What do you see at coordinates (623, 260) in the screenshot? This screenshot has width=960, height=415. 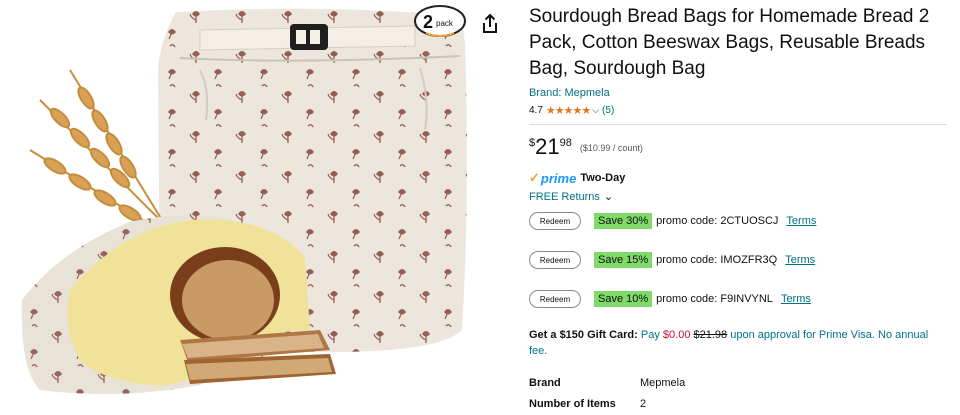 I see `save-badge: Save 15%` at bounding box center [623, 260].